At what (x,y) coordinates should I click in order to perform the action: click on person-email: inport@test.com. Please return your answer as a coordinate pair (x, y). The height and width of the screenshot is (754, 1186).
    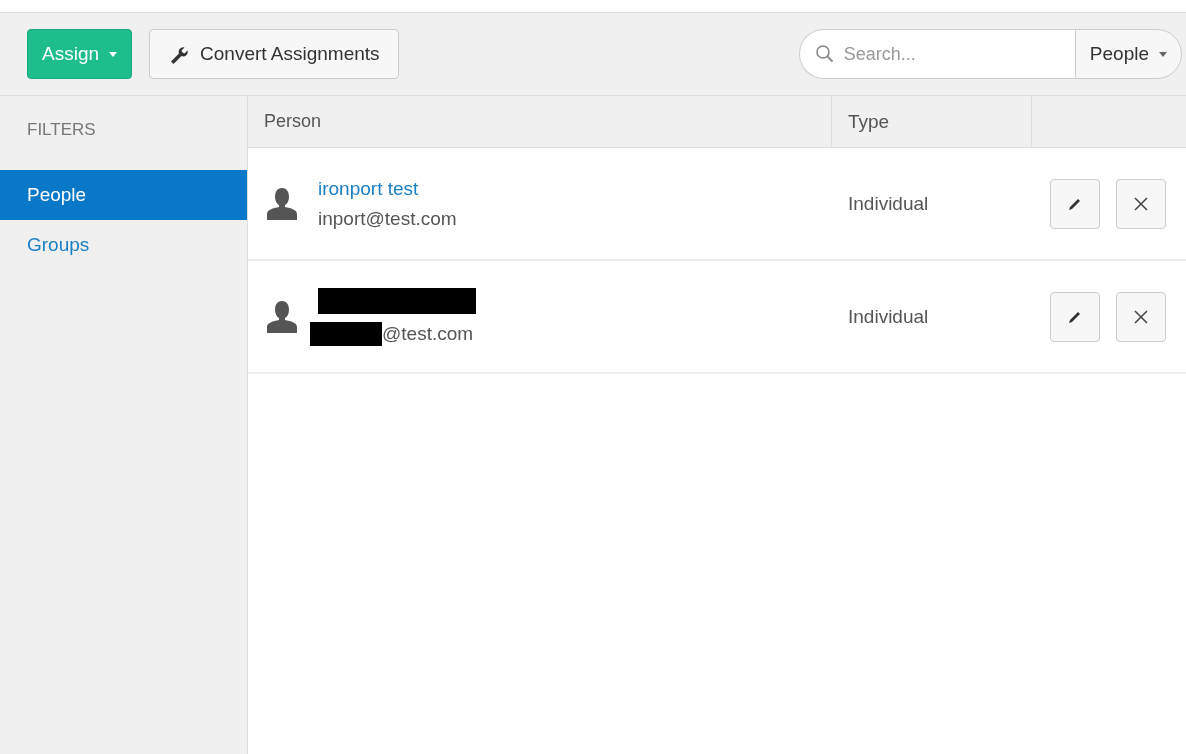
    Looking at the image, I should click on (387, 218).